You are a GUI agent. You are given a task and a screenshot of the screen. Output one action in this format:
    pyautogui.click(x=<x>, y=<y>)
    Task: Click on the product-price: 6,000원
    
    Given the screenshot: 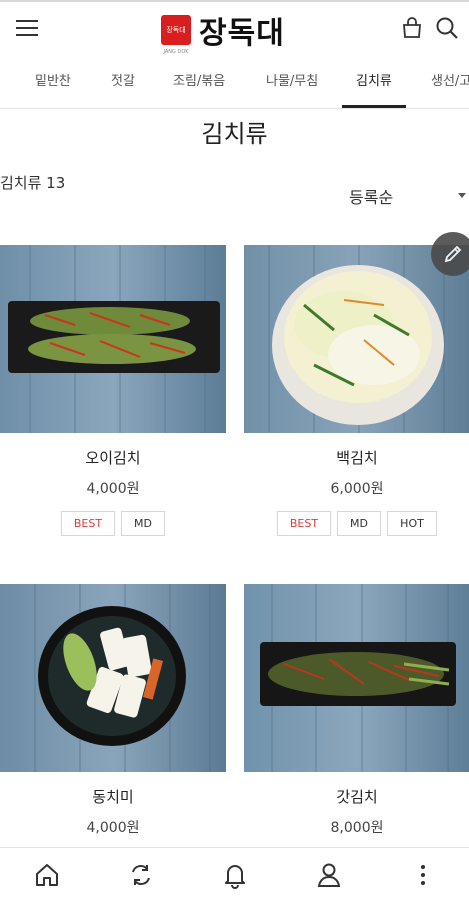 What is the action you would take?
    pyautogui.click(x=357, y=489)
    